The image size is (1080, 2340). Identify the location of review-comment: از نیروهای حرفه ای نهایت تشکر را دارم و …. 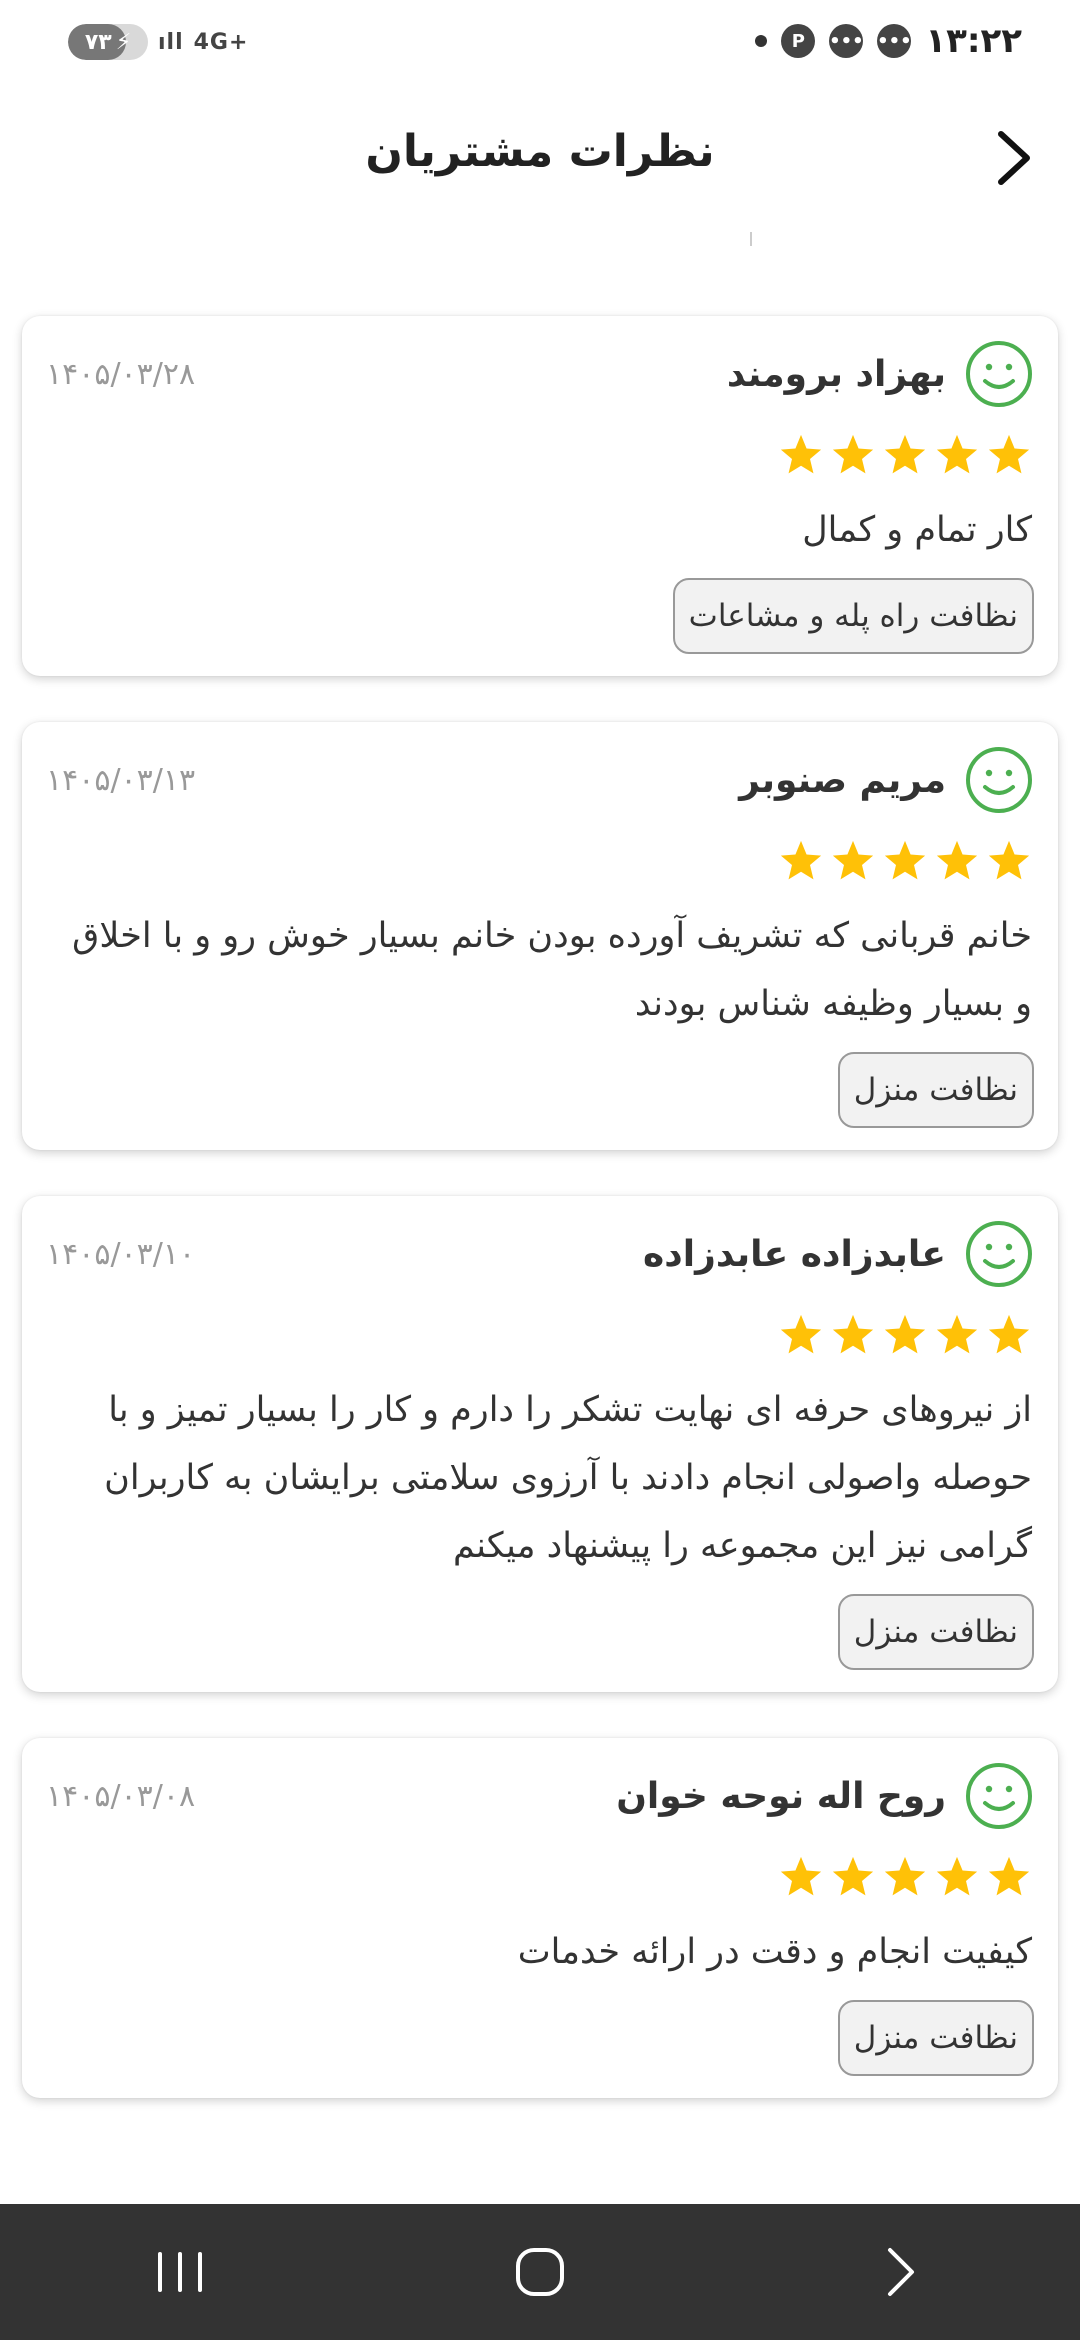
(568, 1478).